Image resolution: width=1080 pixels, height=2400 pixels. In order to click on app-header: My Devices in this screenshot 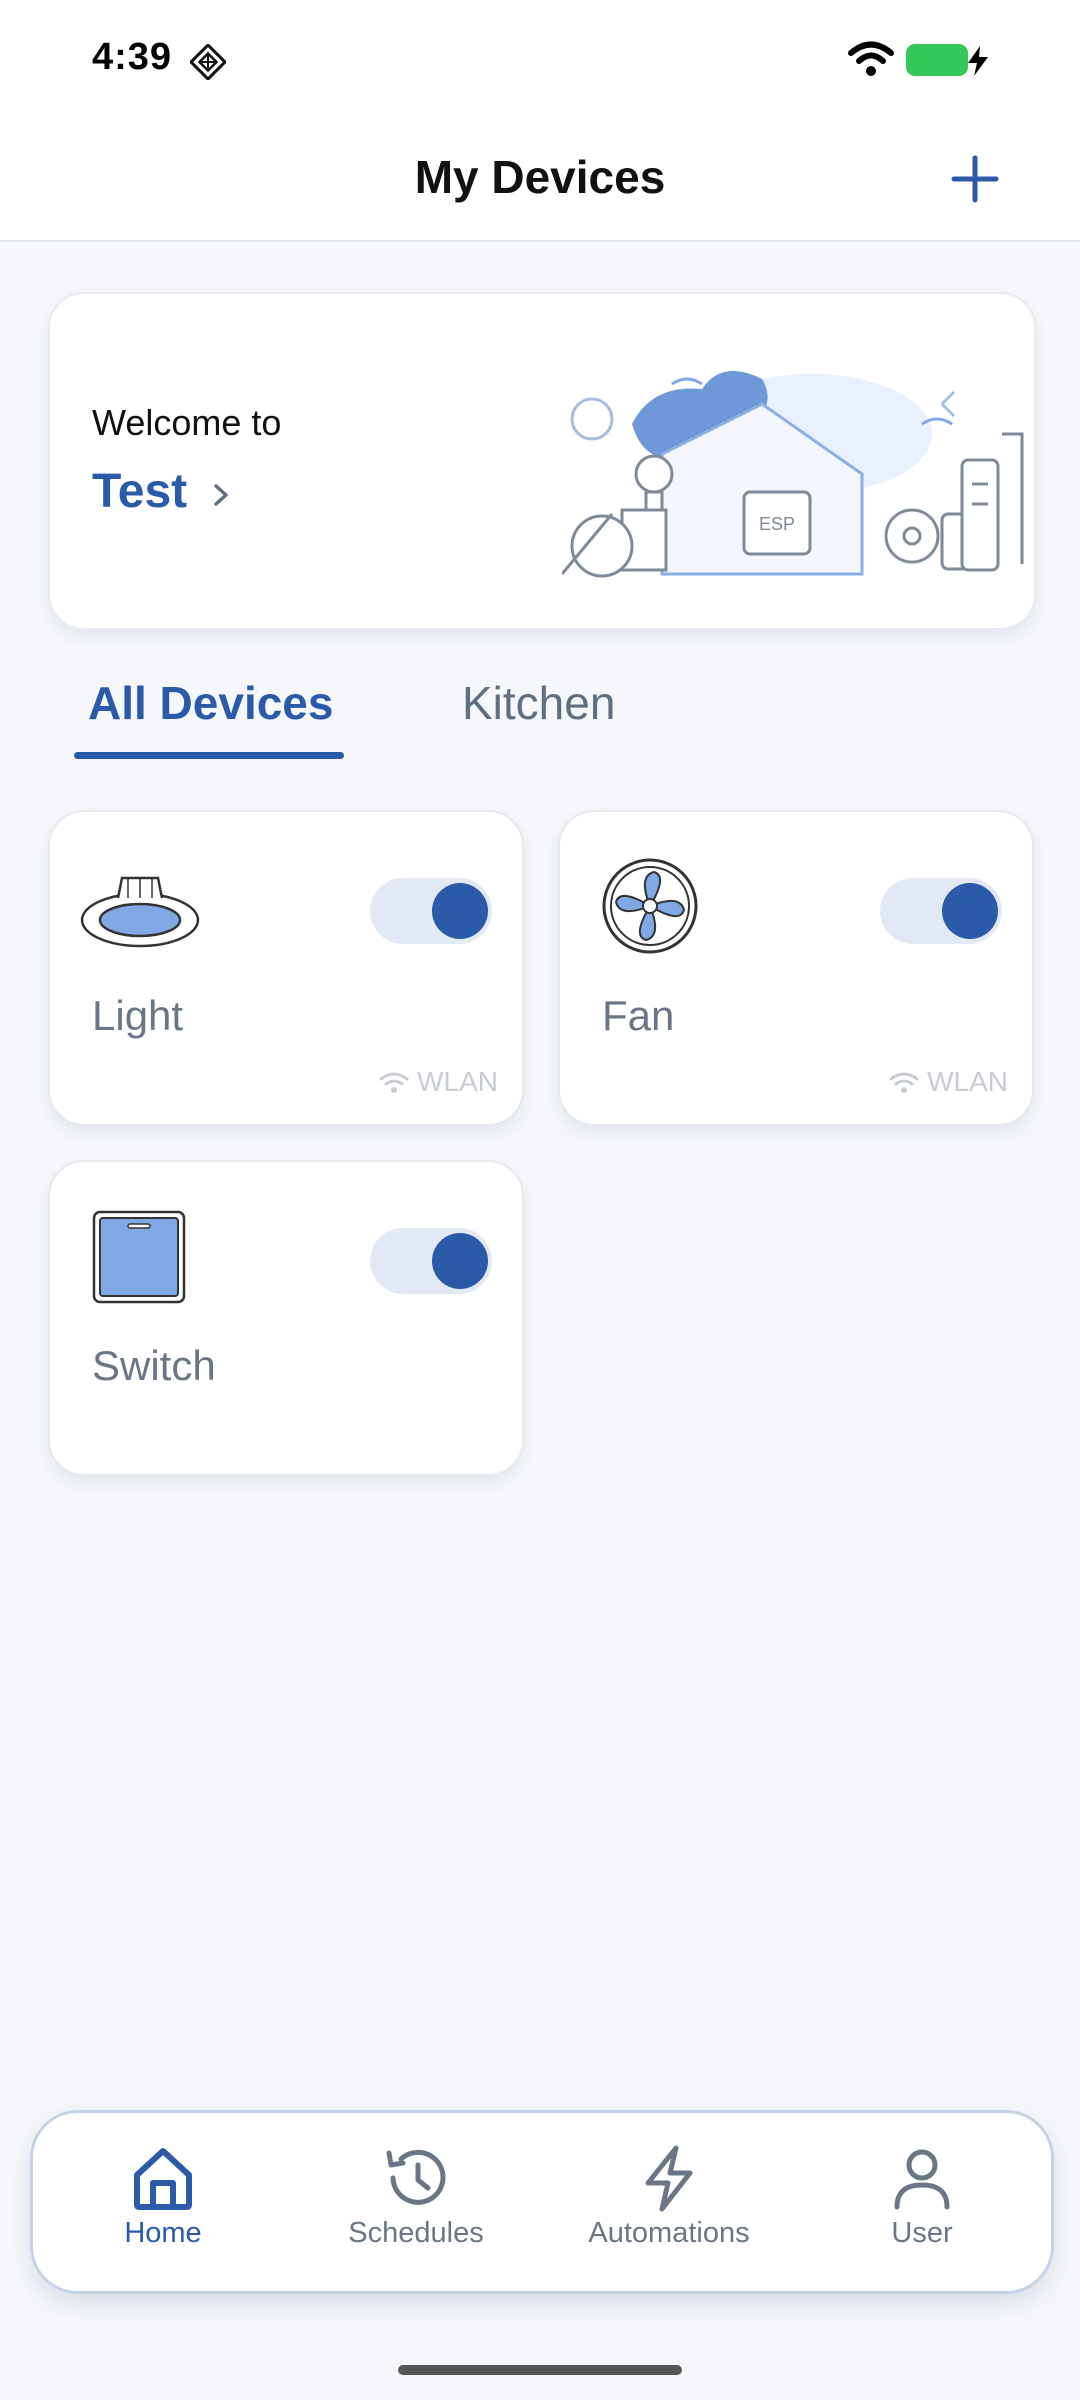, I will do `click(540, 181)`.